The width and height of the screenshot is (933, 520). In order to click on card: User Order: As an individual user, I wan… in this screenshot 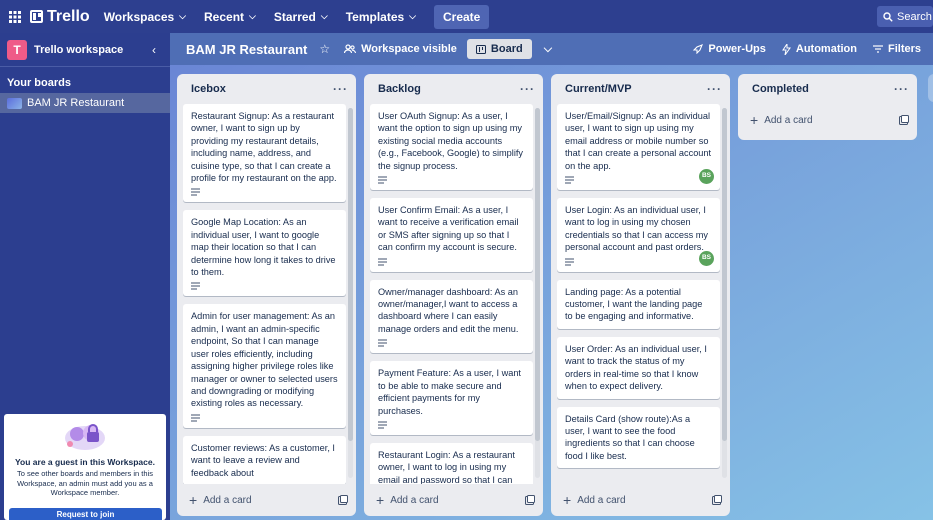, I will do `click(638, 367)`.